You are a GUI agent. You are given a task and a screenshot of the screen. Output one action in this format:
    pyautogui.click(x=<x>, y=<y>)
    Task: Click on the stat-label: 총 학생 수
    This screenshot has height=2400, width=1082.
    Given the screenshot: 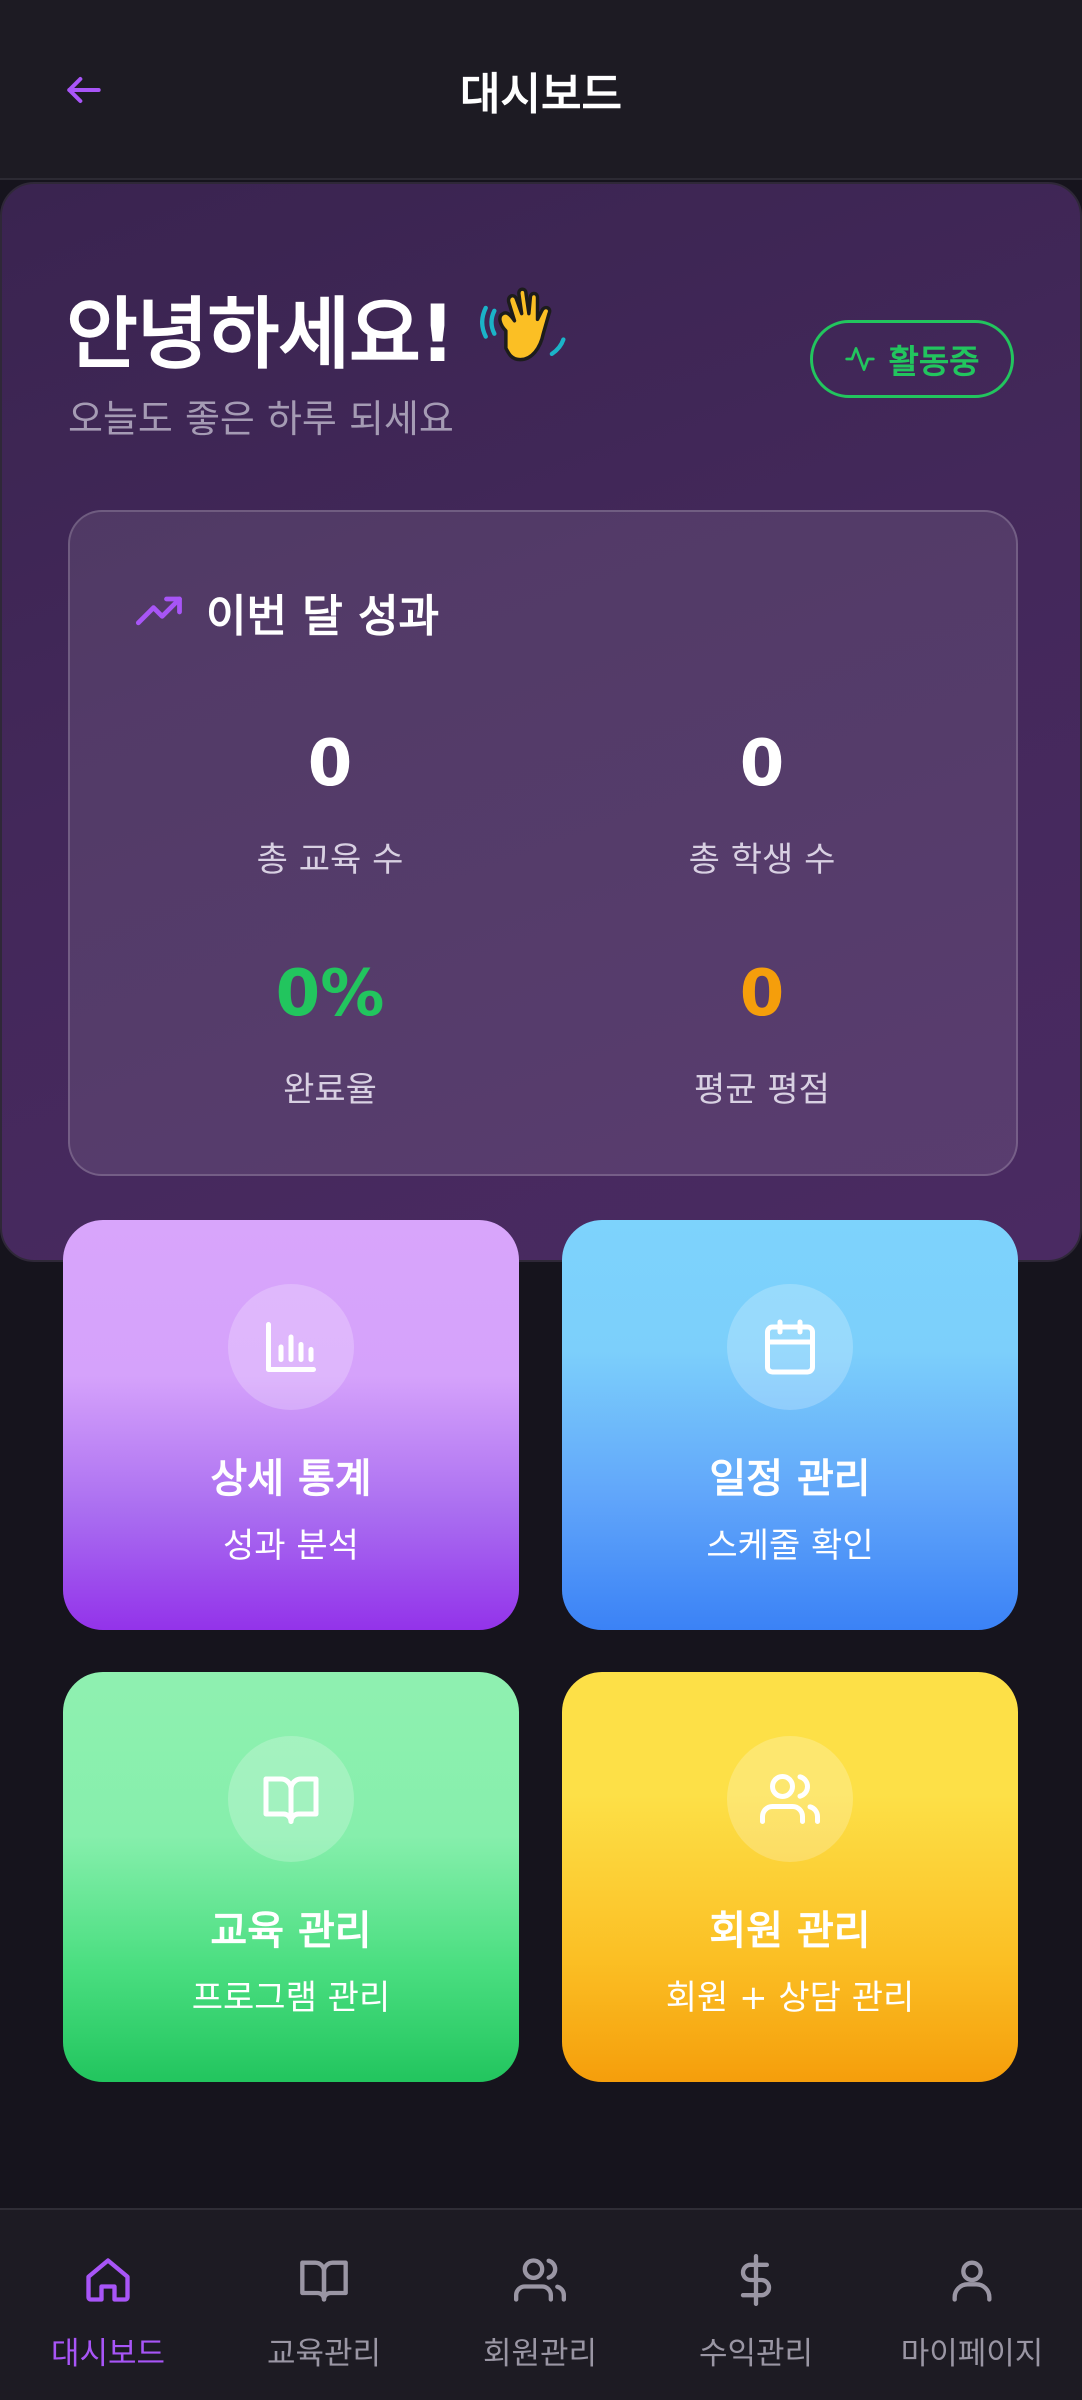 What is the action you would take?
    pyautogui.click(x=762, y=860)
    